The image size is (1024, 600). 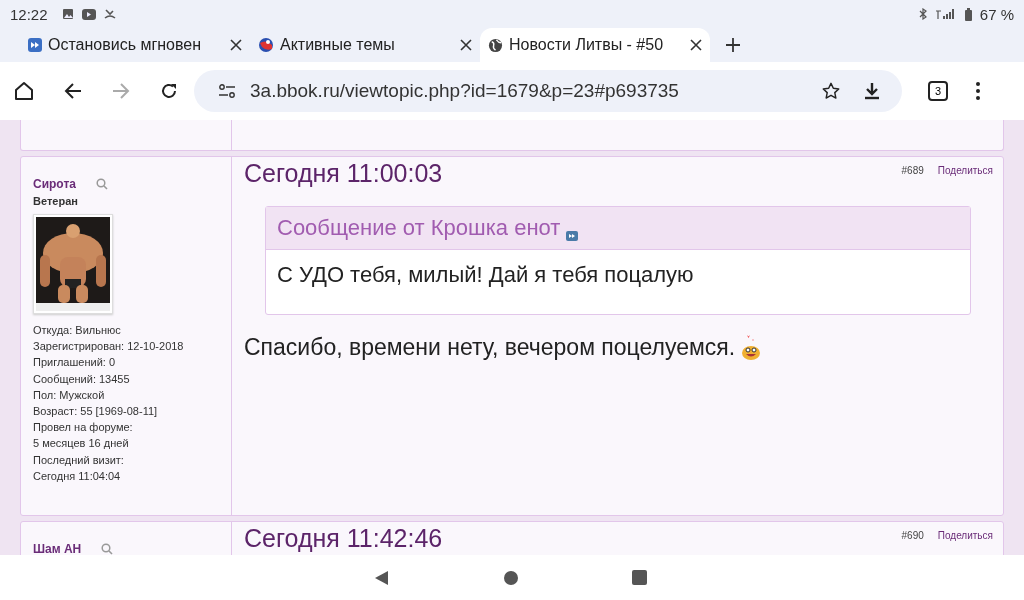 I want to click on quote-text: С УДО тебя, милый! Дай я тебя поцалую, so click(x=485, y=275).